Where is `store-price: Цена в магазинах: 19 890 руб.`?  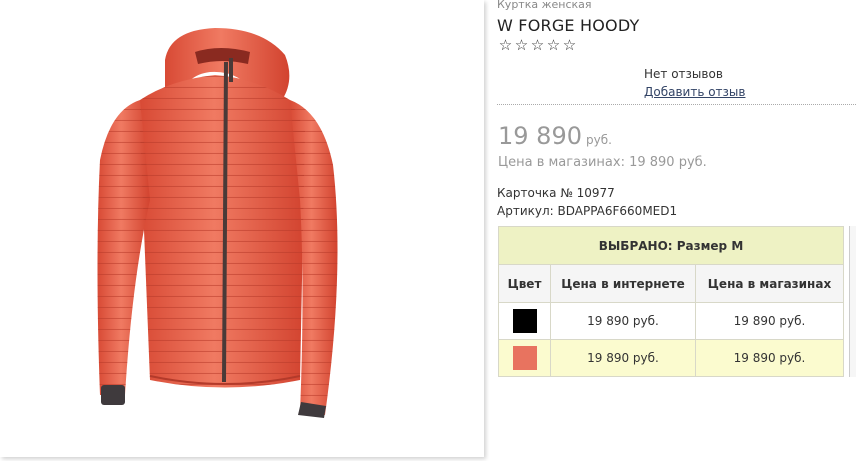
store-price: Цена в магазинах: 19 890 руб. is located at coordinates (602, 162).